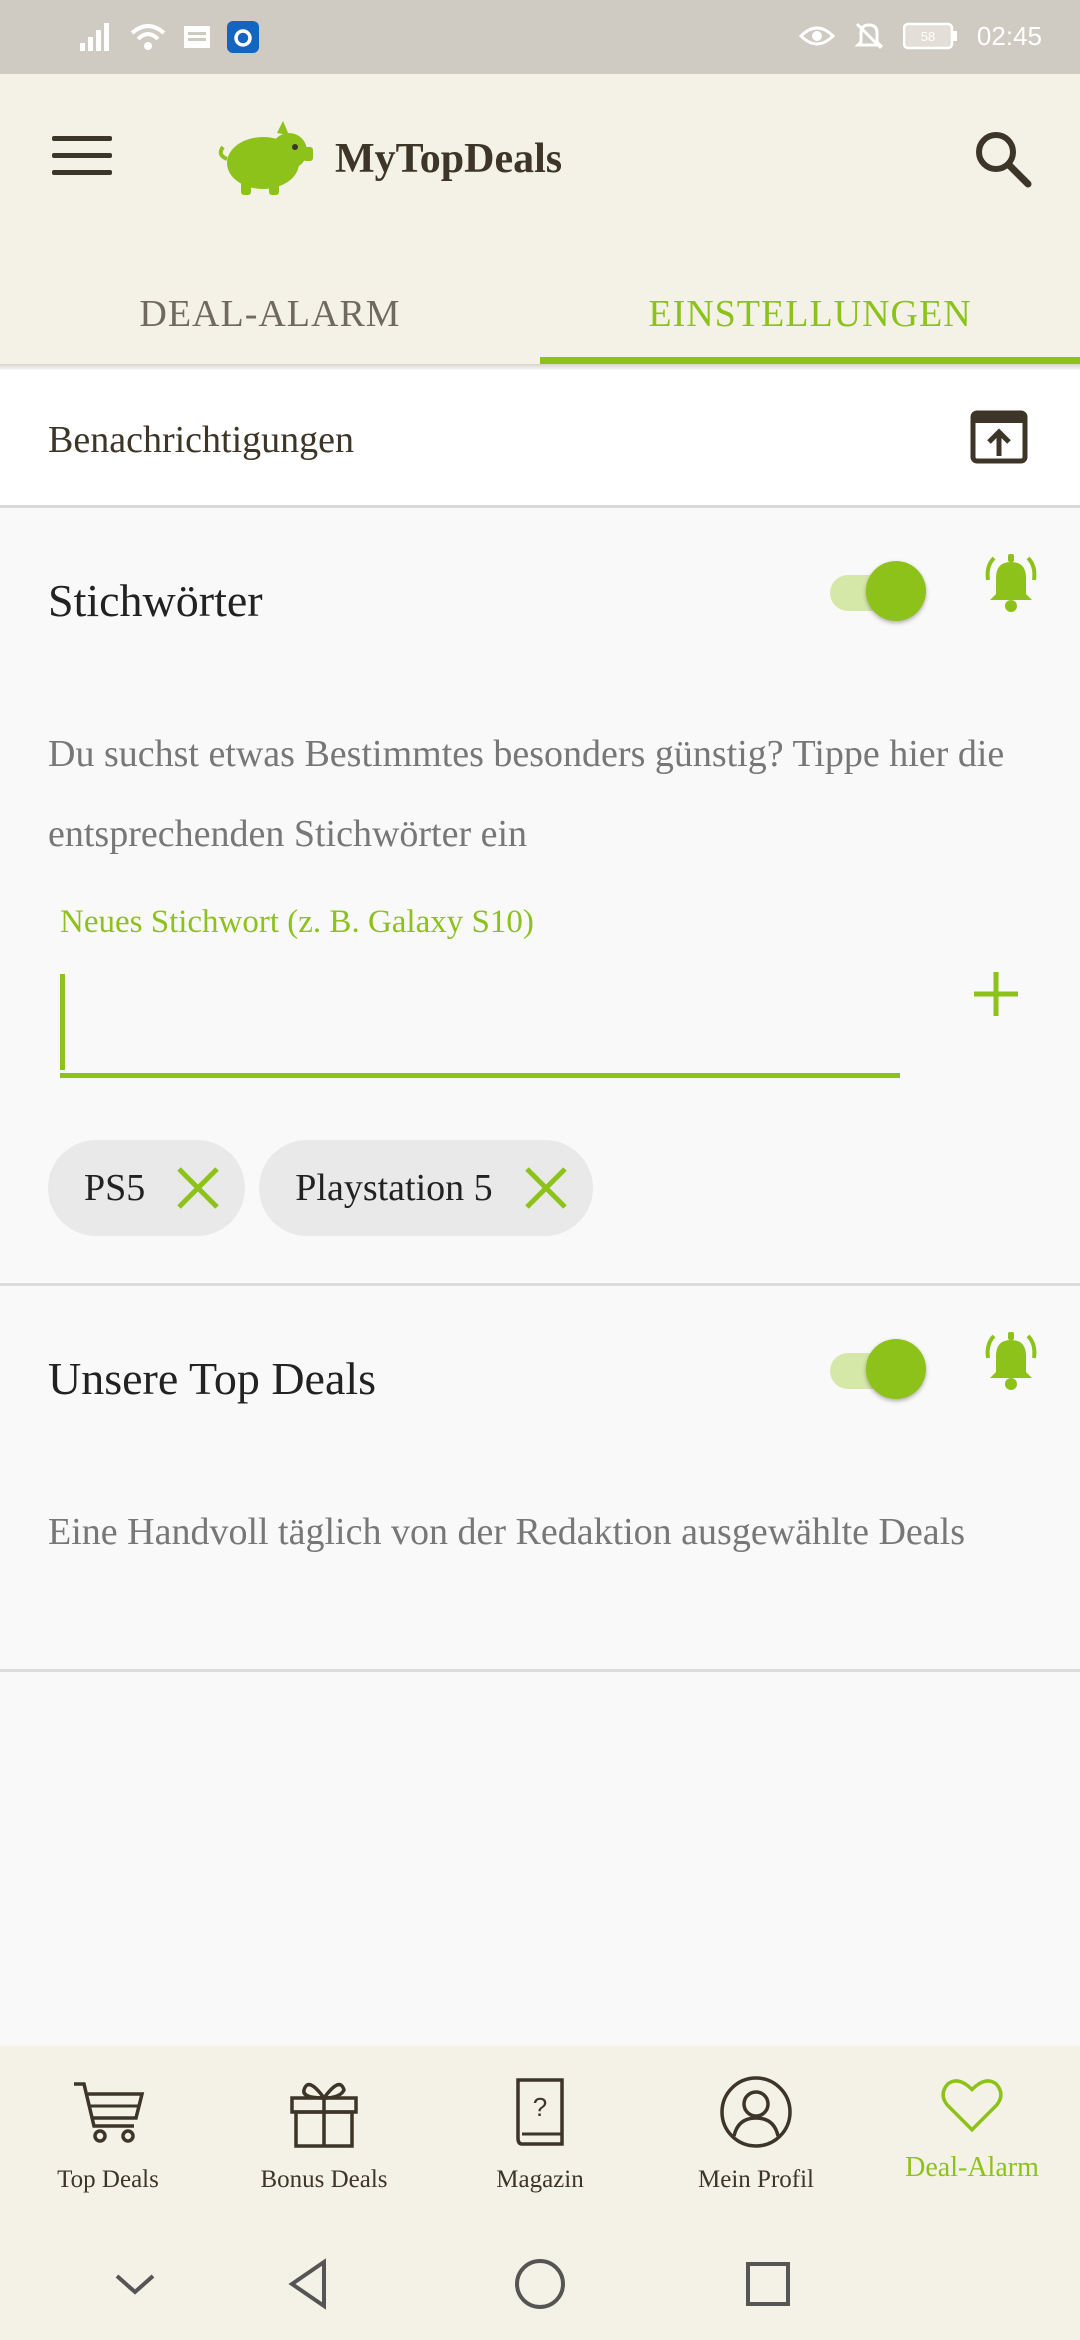 The image size is (1080, 2340). I want to click on nav-label: Bonus Deals, so click(324, 2179).